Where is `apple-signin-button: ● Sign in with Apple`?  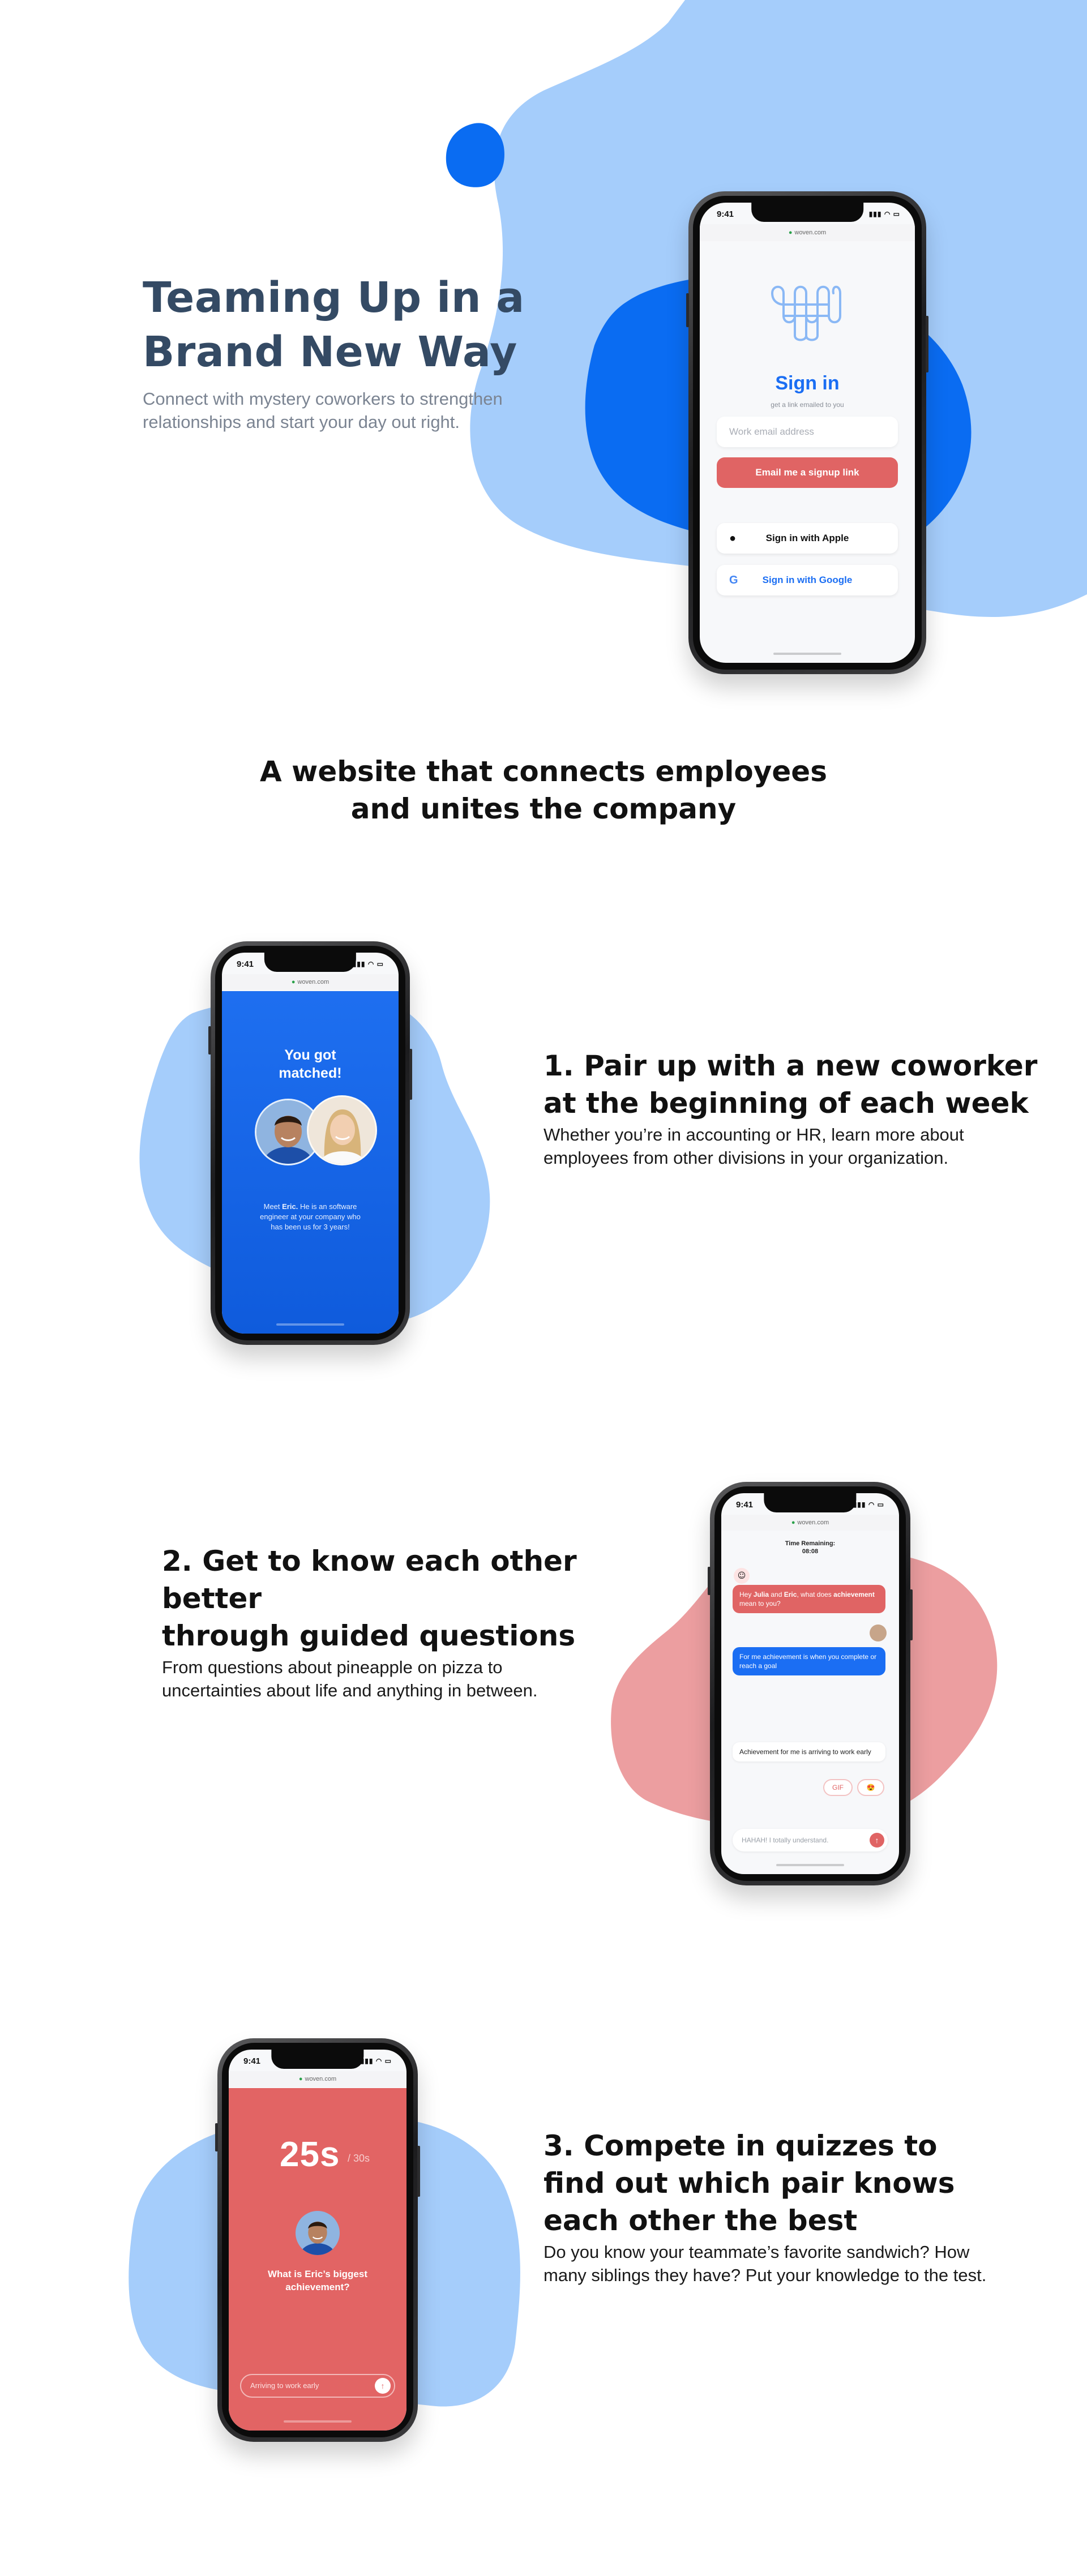
apple-signin-button: ● Sign in with Apple is located at coordinates (807, 538).